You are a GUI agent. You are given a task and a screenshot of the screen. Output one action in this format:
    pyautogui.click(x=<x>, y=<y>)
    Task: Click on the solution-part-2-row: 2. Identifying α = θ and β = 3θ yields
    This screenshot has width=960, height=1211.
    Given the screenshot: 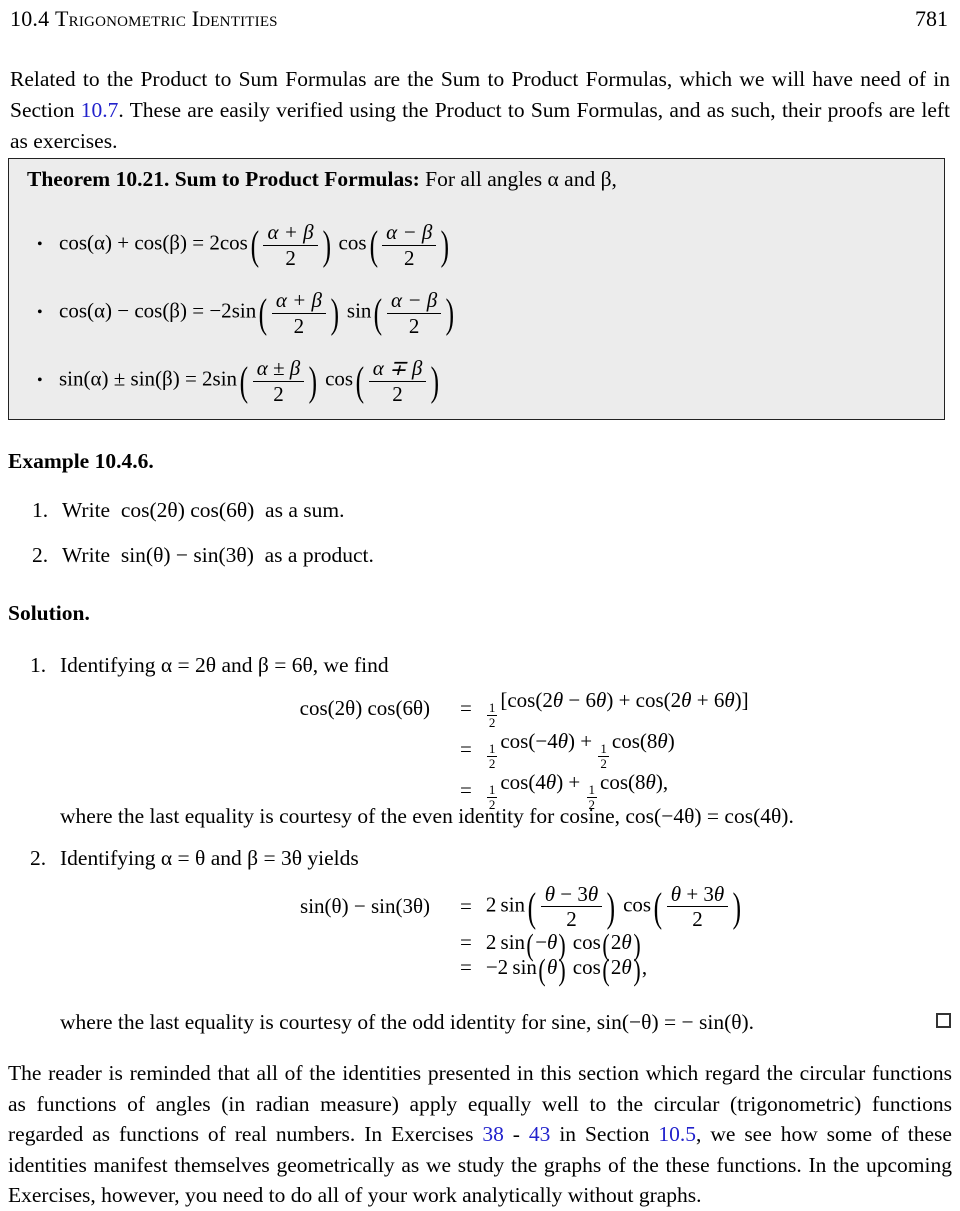 What is the action you would take?
    pyautogui.click(x=485, y=858)
    